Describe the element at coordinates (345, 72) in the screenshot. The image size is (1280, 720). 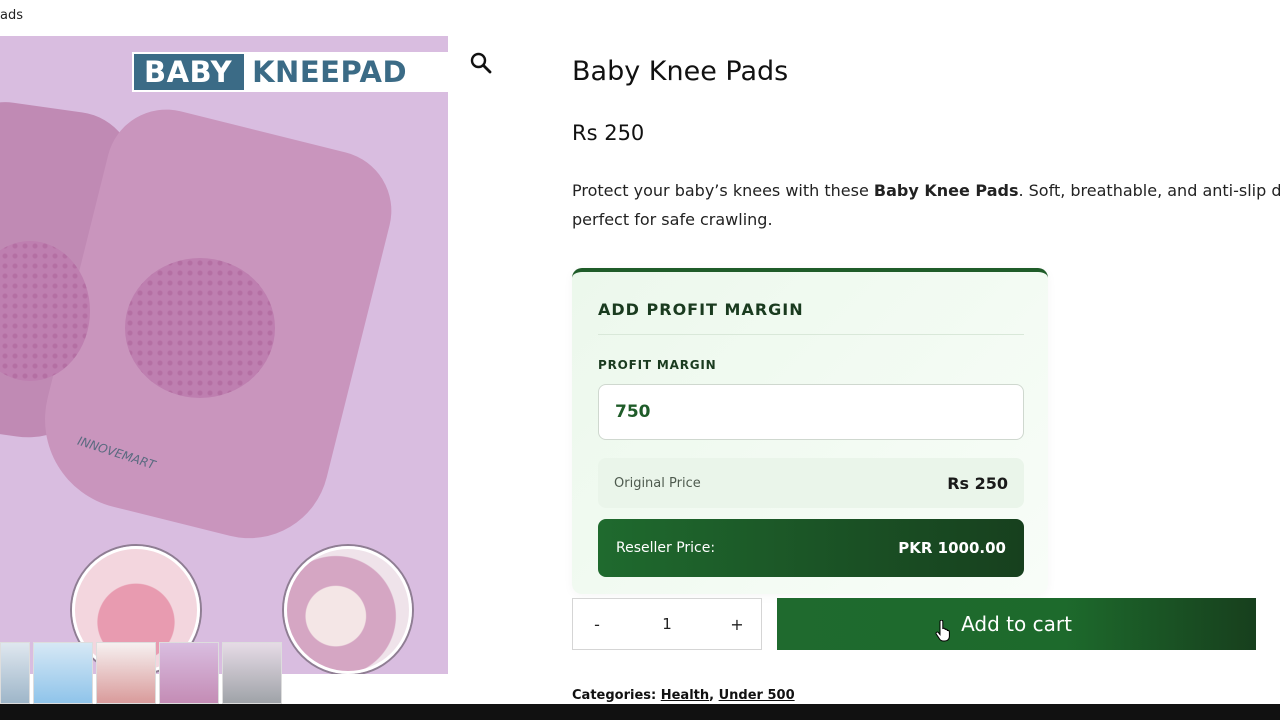
I see `image-banner-word2: KNEEPAD` at that location.